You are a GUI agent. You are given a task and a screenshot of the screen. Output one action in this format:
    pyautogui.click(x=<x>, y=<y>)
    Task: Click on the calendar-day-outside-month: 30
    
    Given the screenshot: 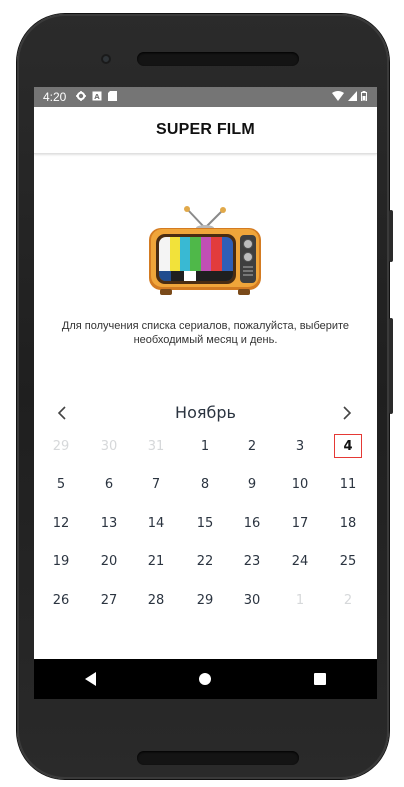 What is the action you would take?
    pyautogui.click(x=109, y=446)
    